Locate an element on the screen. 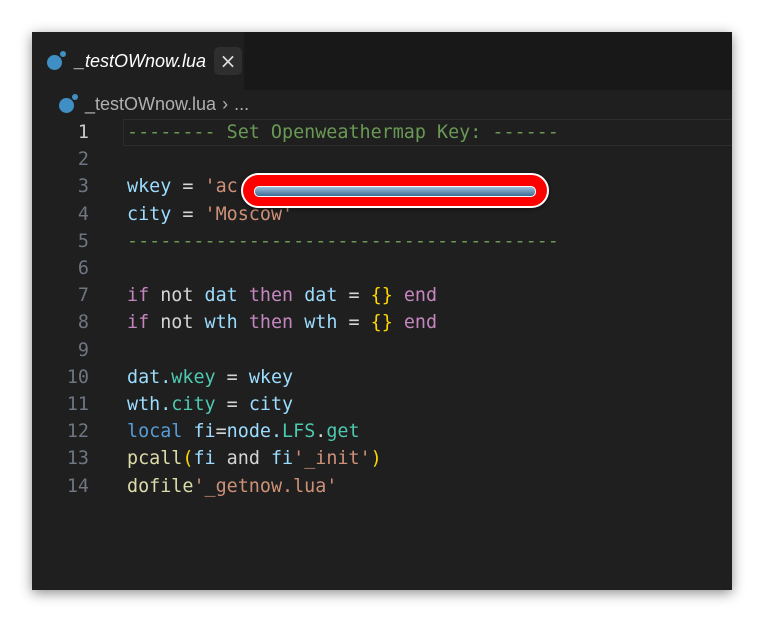 Image resolution: width=764 pixels, height=622 pixels. line-number: 1 is located at coordinates (83, 133).